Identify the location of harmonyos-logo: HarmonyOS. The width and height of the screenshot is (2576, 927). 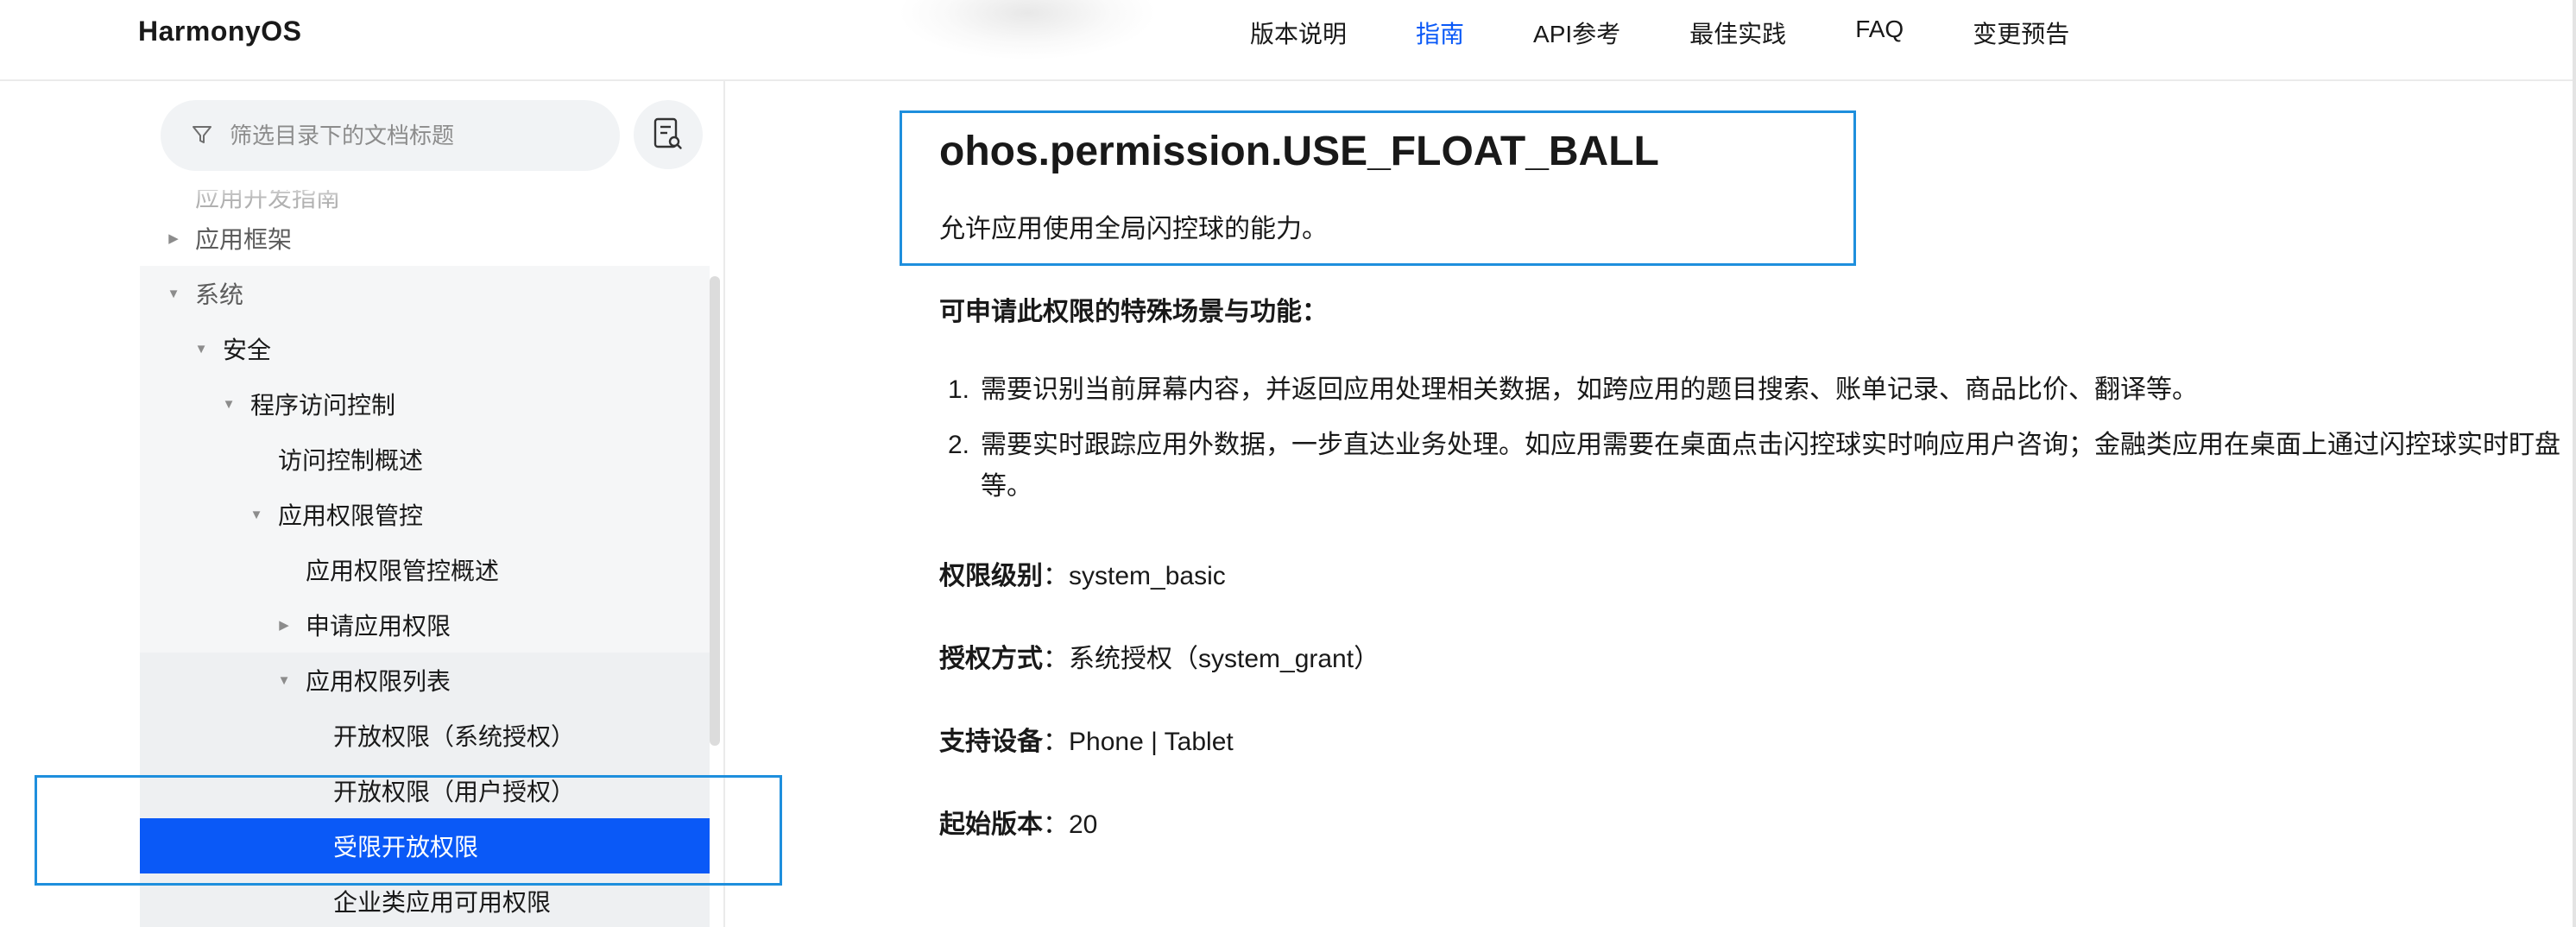
(219, 32).